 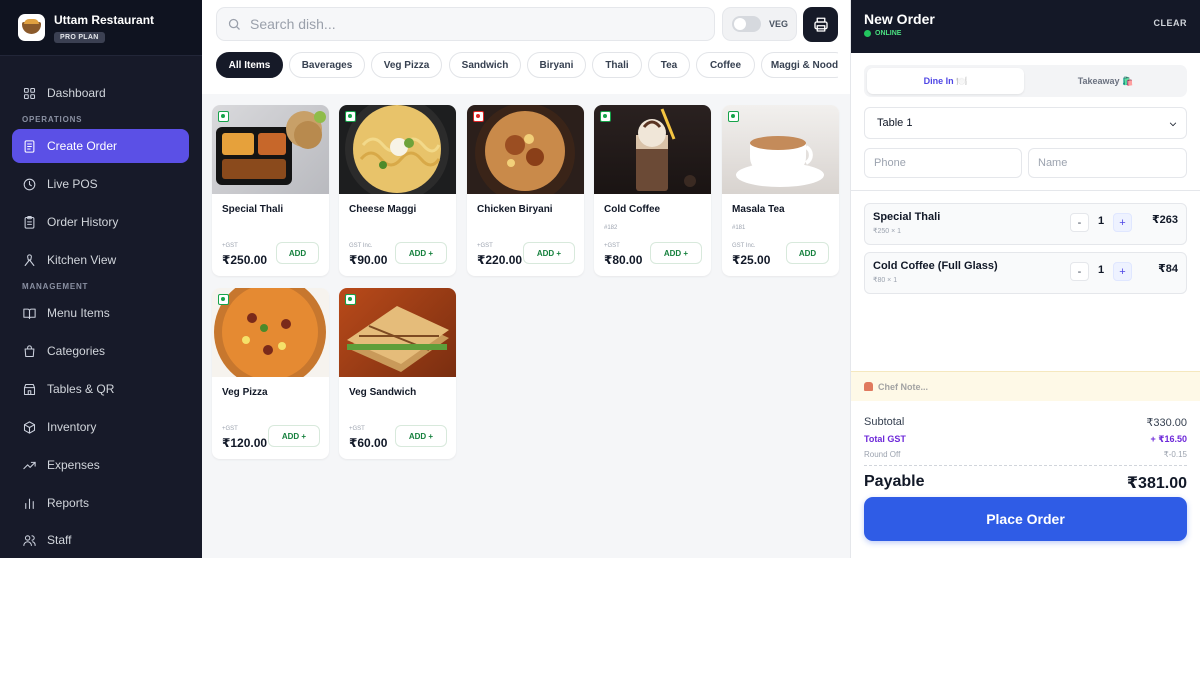 I want to click on sidebar-item-label: Categories, so click(x=76, y=351).